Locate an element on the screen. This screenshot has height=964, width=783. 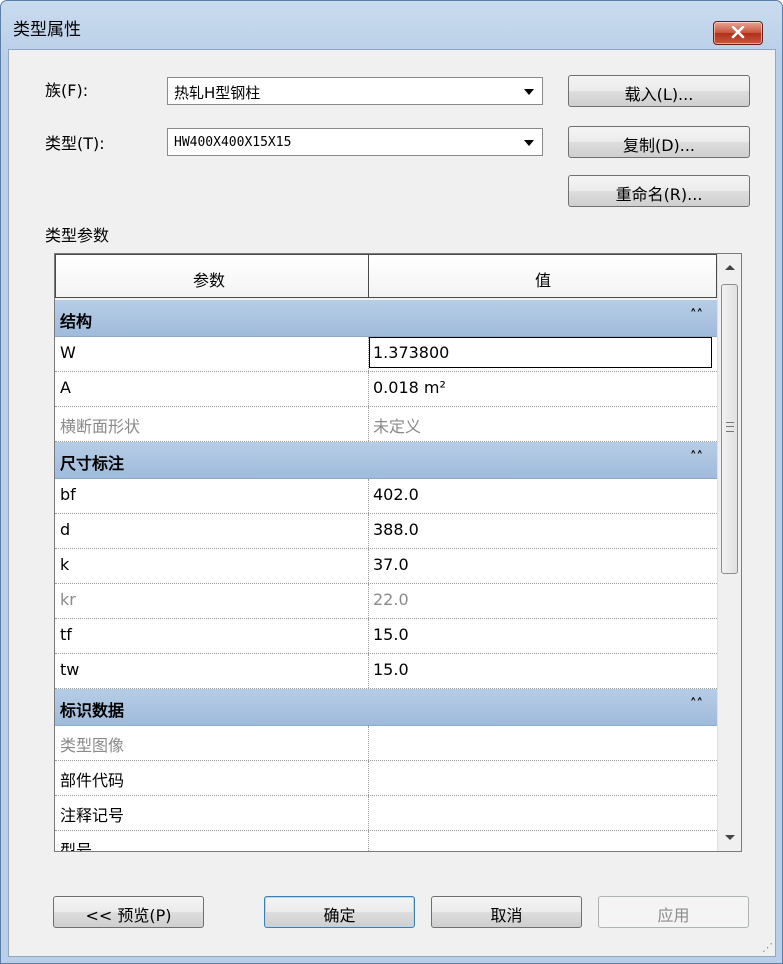
title-bar: 类型属性 is located at coordinates (391, 25).